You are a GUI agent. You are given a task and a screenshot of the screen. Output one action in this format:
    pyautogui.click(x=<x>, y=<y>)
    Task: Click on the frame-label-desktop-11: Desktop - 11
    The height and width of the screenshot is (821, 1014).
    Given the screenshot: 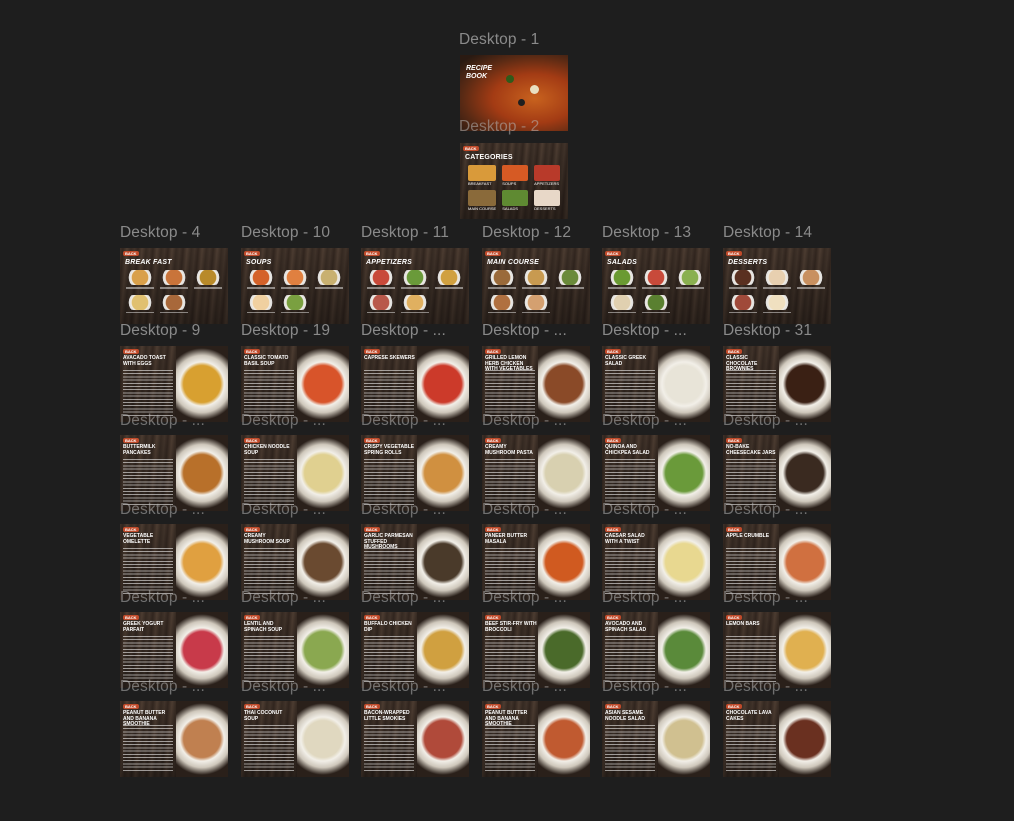 What is the action you would take?
    pyautogui.click(x=405, y=233)
    